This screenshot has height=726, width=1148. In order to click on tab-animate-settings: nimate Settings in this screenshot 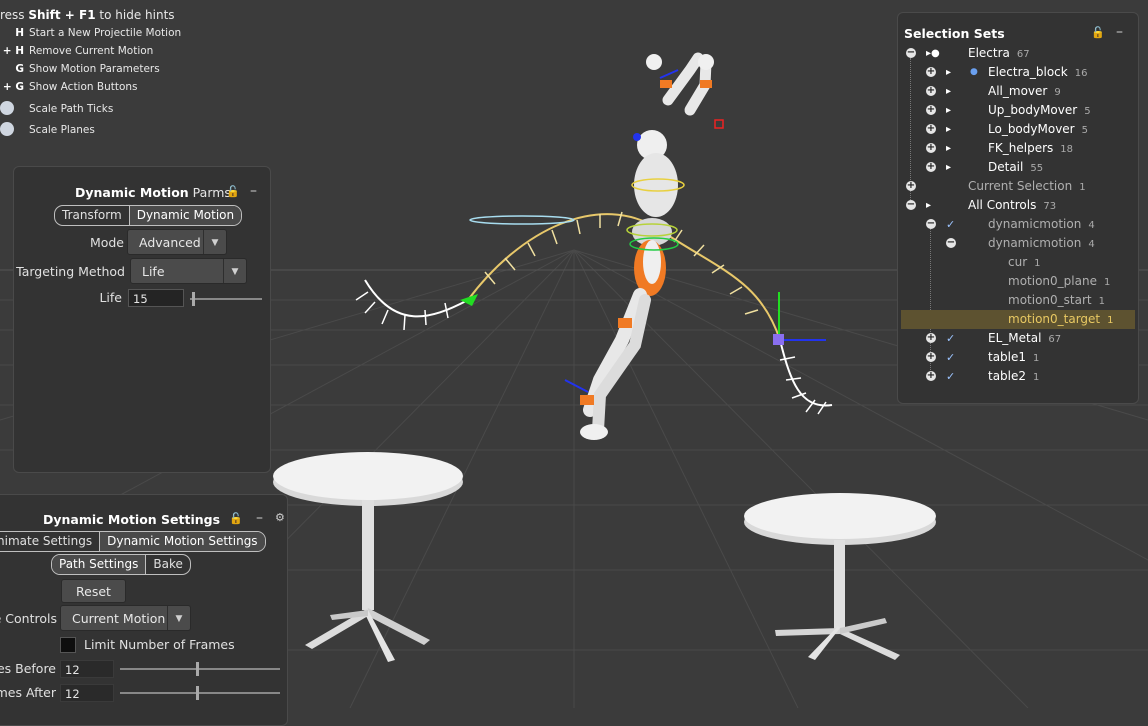, I will do `click(50, 541)`.